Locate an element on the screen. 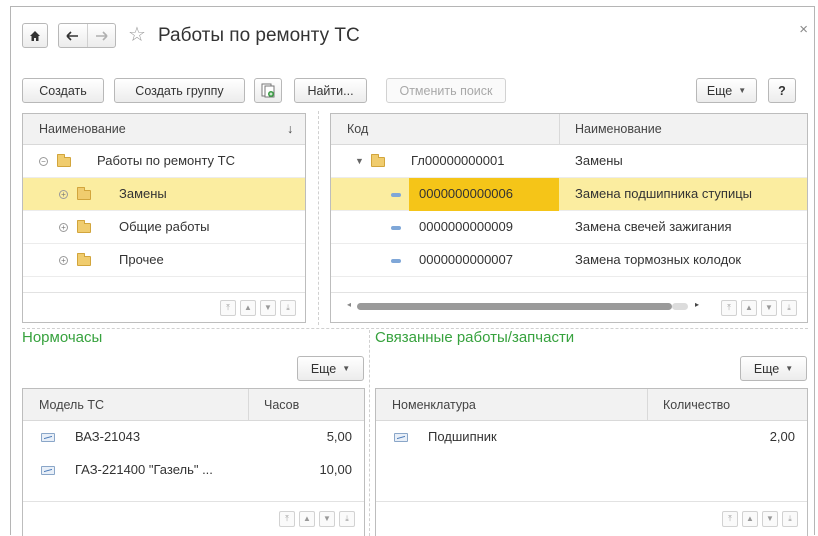 This screenshot has width=818, height=536. related-footer-divider is located at coordinates (591, 501).